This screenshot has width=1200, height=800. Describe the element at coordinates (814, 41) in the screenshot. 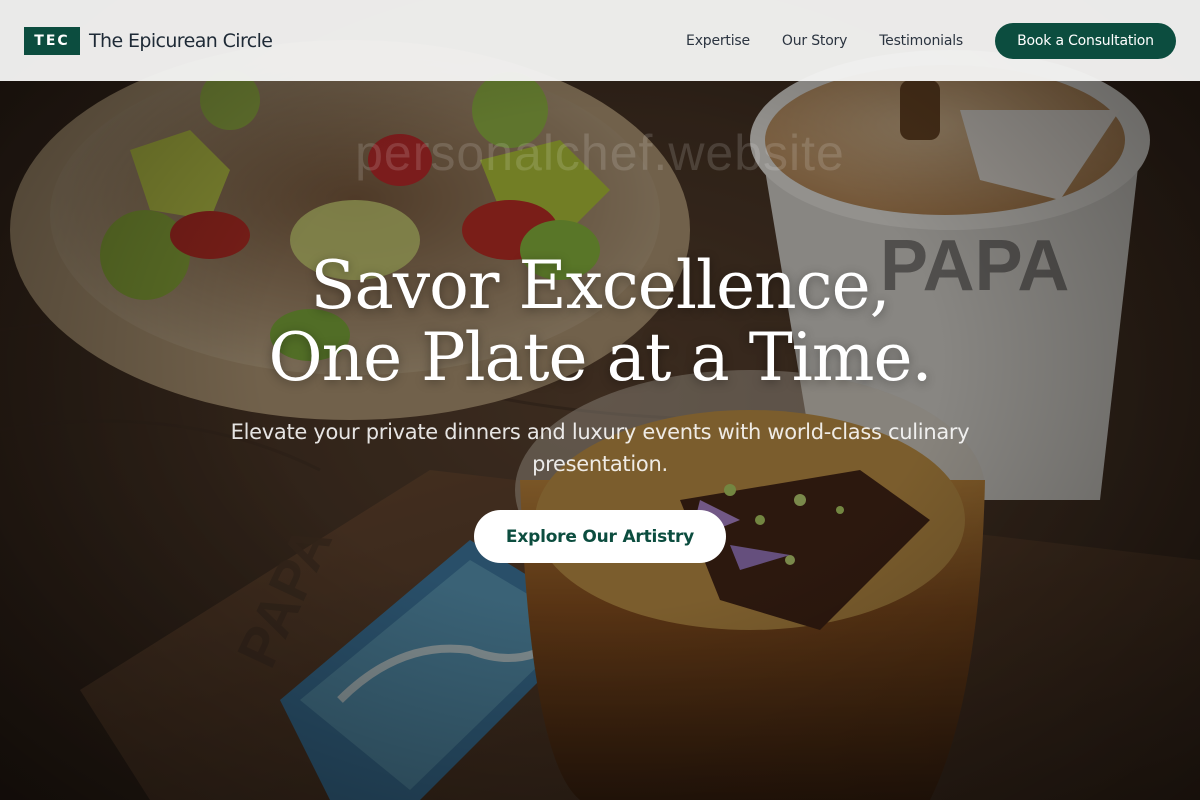

I see `nav-link-our-story: Our Story` at that location.